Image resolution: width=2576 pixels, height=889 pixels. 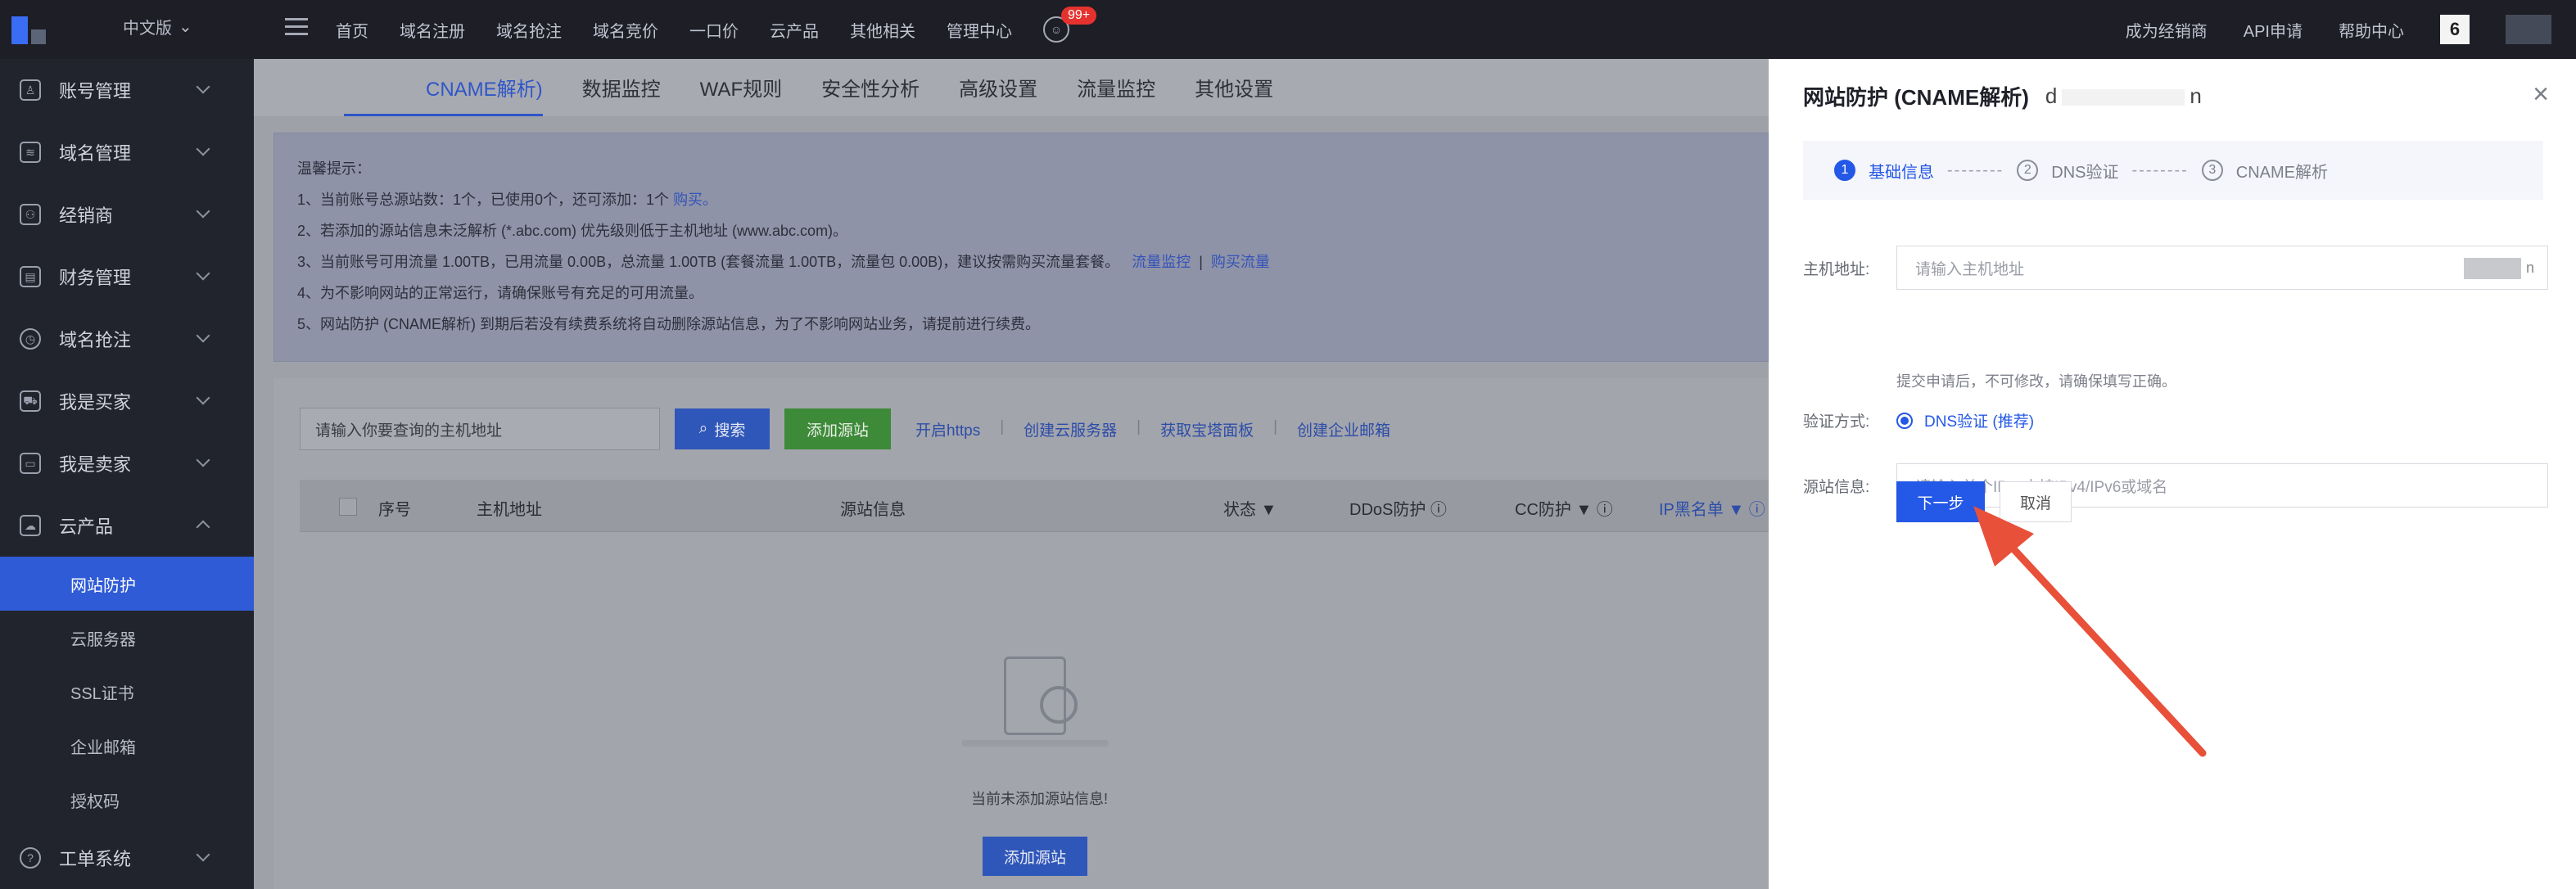 I want to click on tab-traffic-monitor: 流量监控, so click(x=1116, y=94).